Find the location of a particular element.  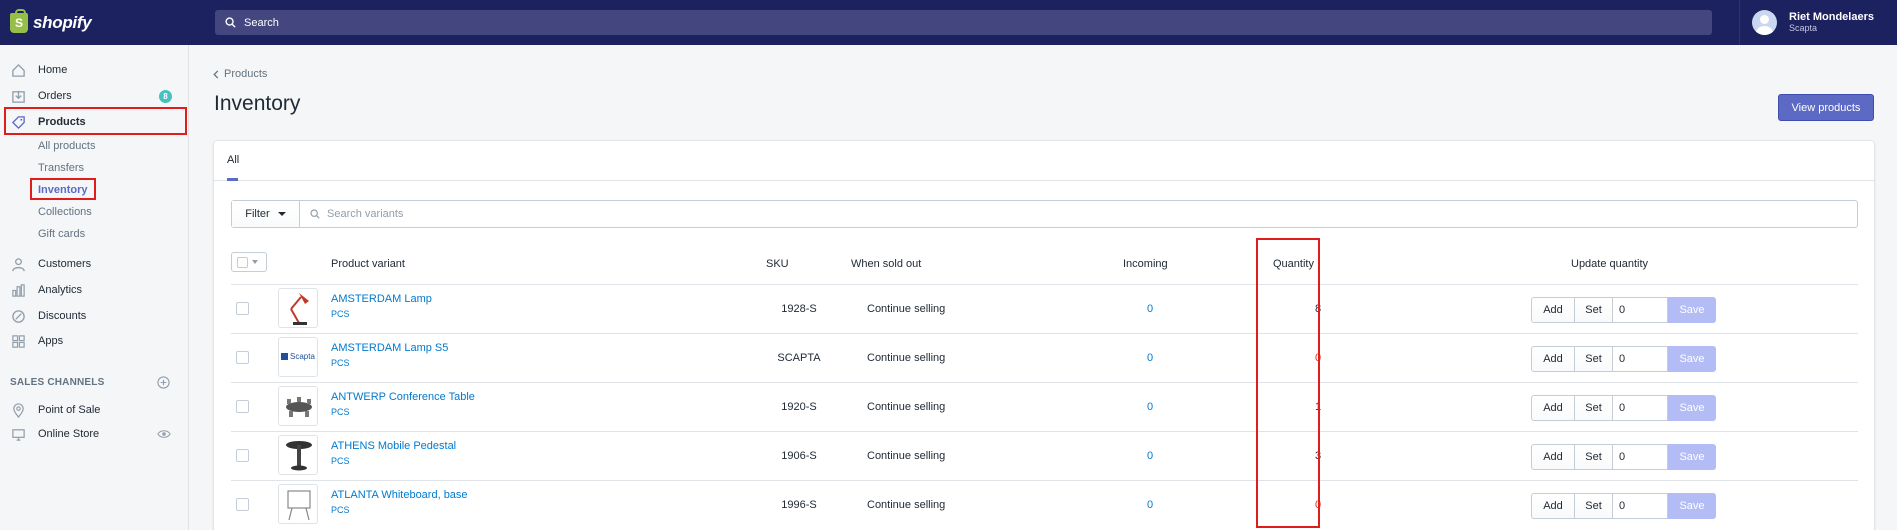

sidebar-subitem-collections: Collections is located at coordinates (65, 212).